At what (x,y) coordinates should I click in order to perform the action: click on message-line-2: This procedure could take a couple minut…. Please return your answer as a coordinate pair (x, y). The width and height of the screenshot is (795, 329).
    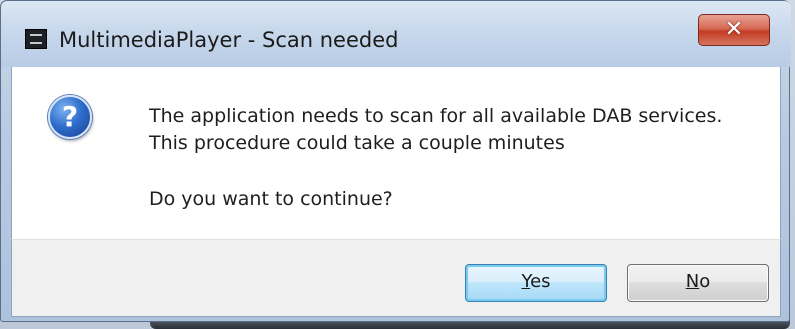
    Looking at the image, I should click on (357, 143).